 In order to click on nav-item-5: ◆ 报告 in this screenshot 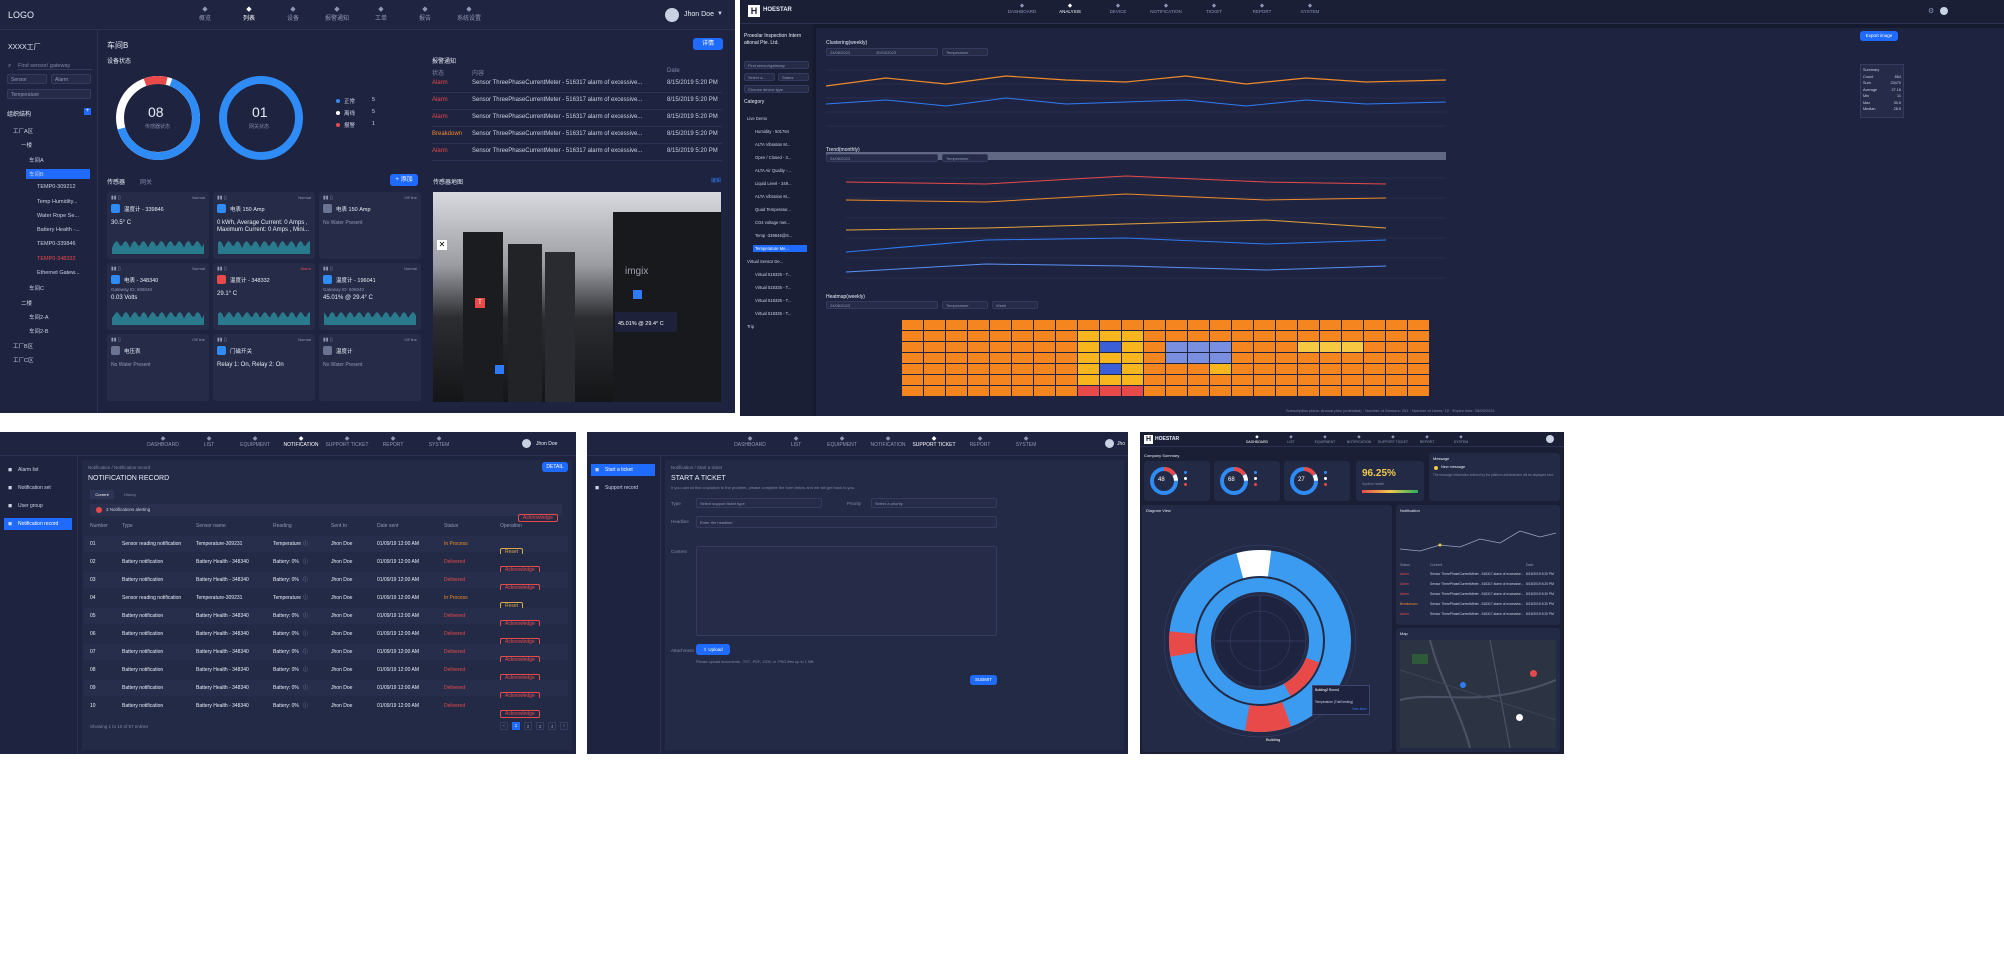, I will do `click(425, 13)`.